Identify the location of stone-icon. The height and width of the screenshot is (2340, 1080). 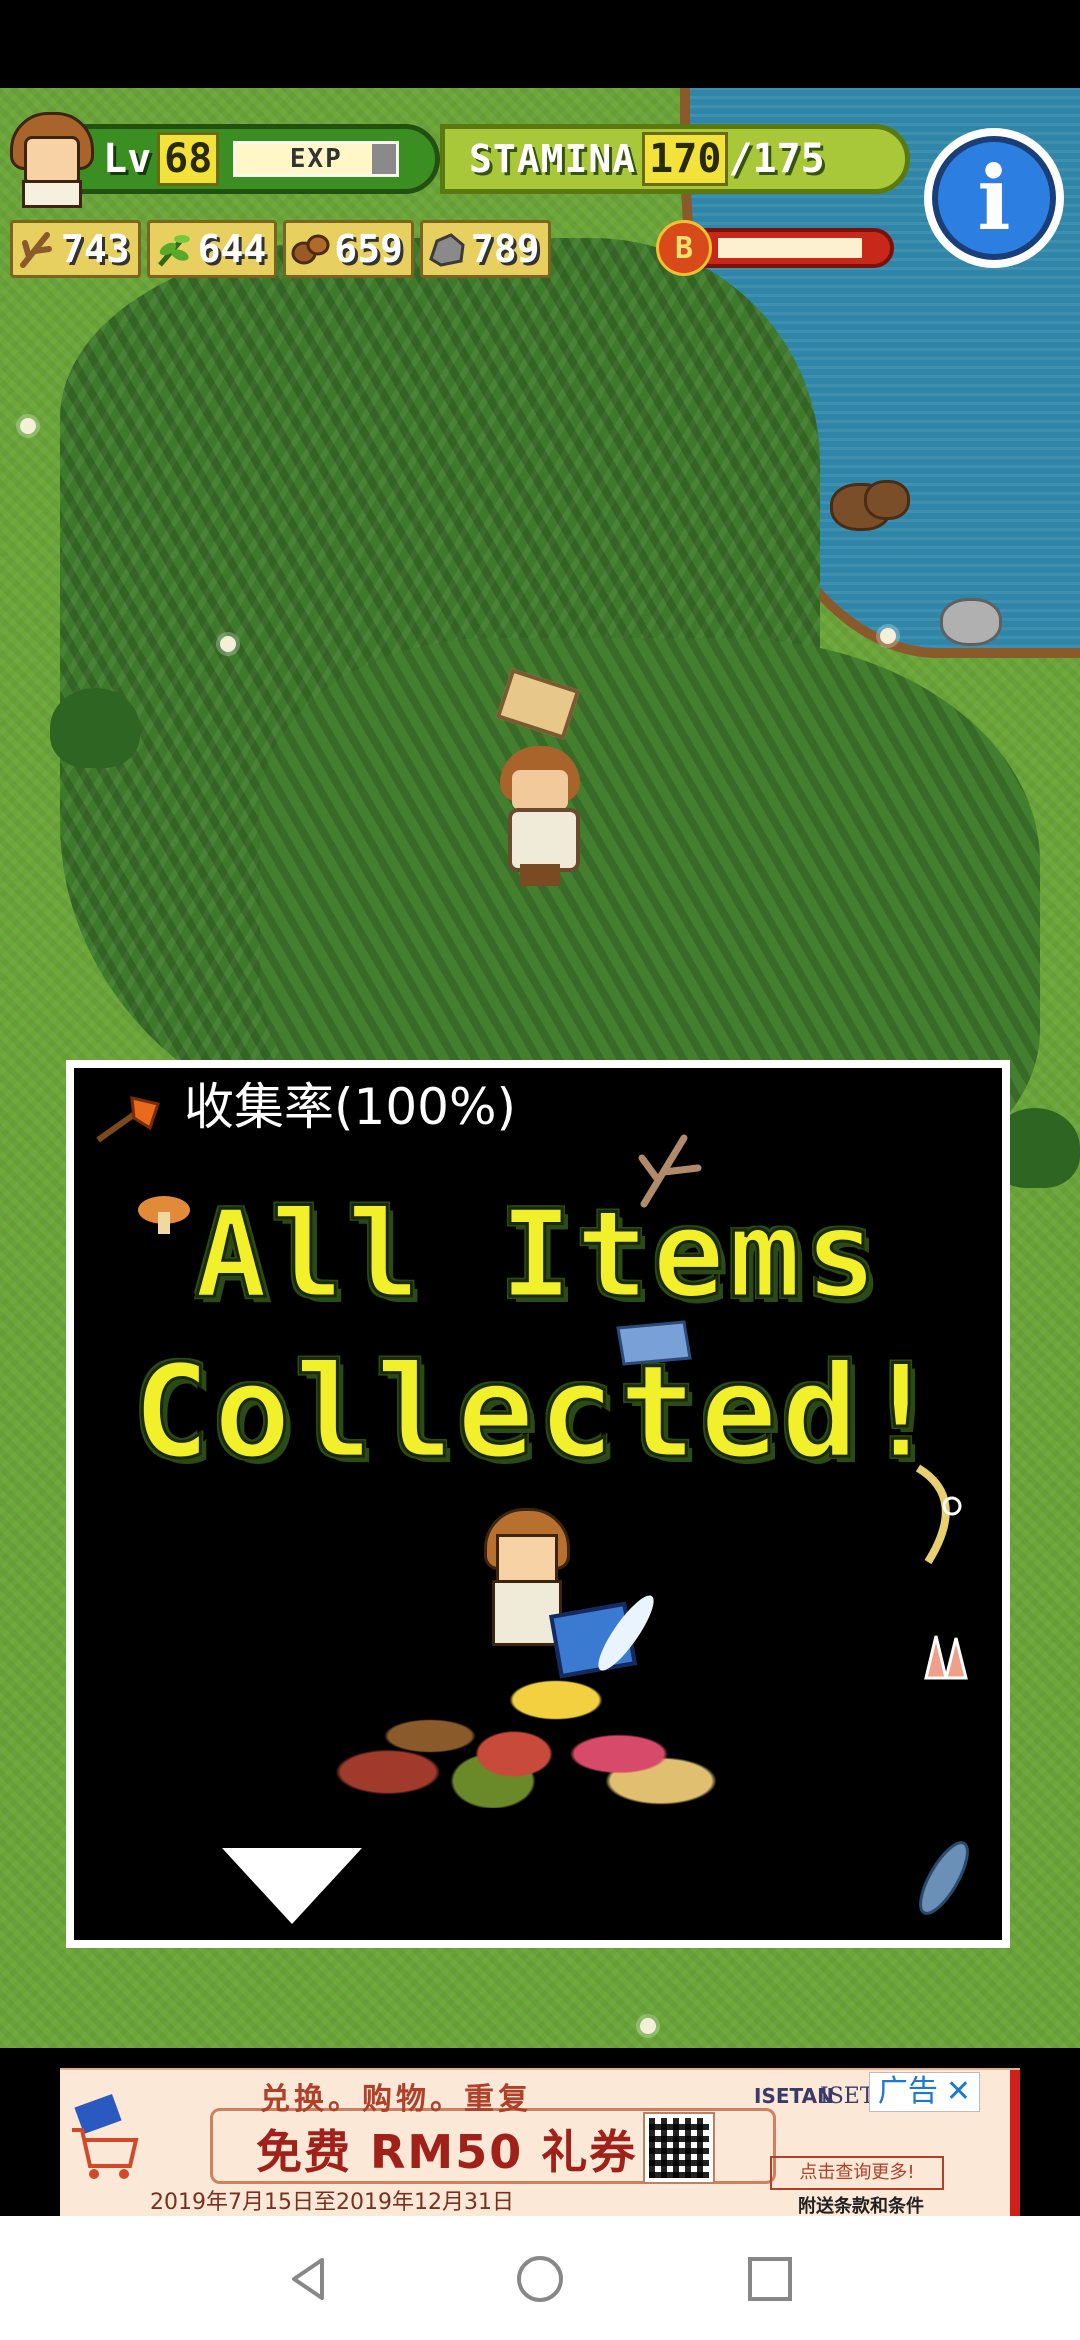
(447, 249).